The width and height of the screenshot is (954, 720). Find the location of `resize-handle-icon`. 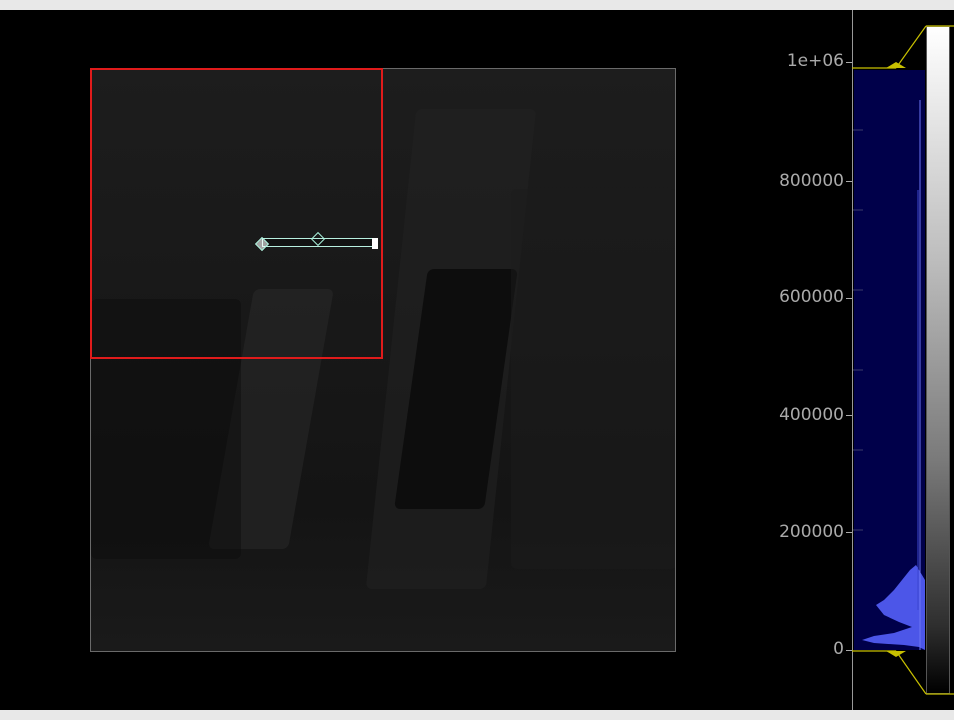

resize-handle-icon is located at coordinates (375, 243).